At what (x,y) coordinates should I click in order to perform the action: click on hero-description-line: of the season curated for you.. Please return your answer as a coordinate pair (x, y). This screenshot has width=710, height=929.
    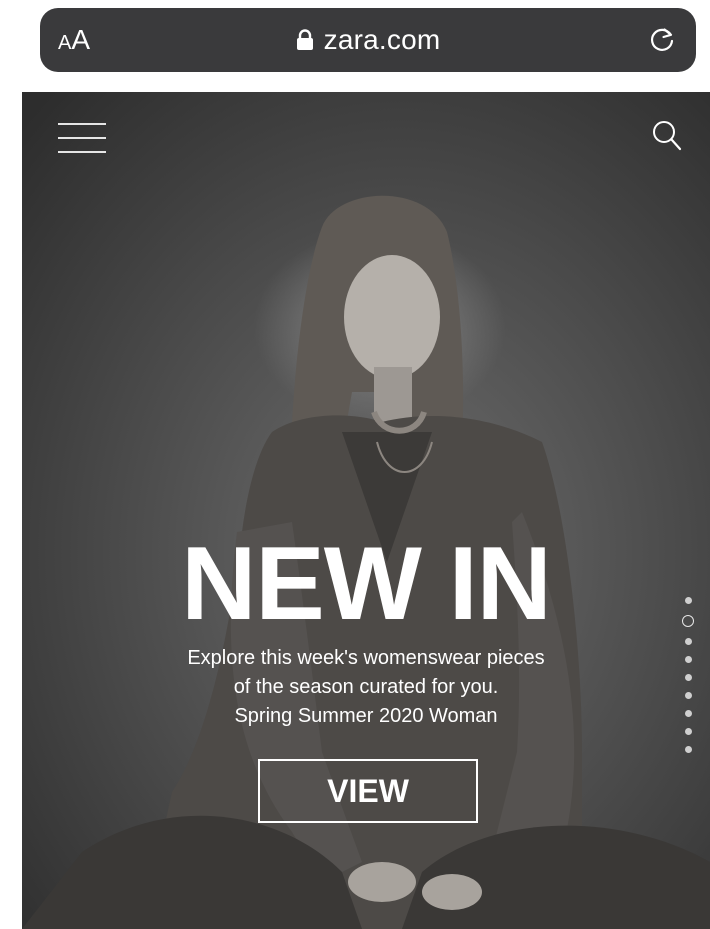
    Looking at the image, I should click on (366, 687).